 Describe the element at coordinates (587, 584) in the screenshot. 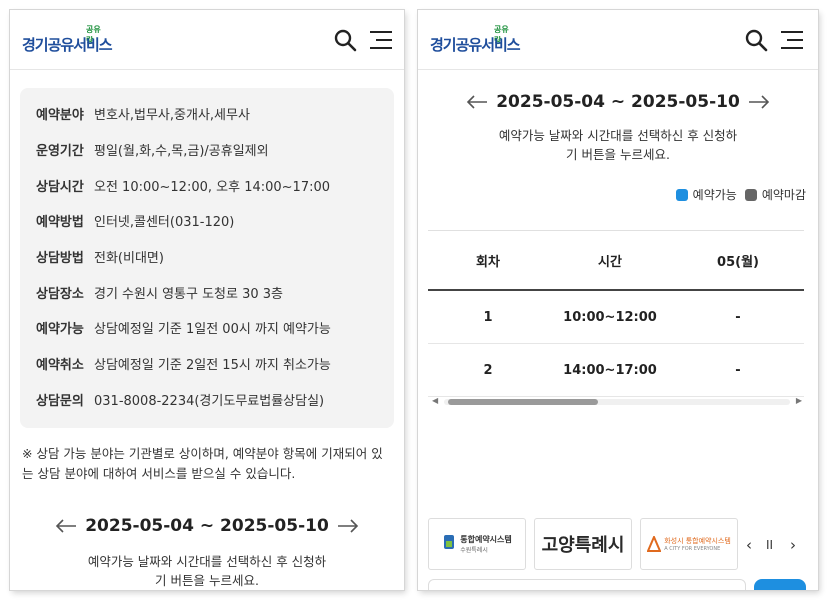

I see `bottom-select-box` at that location.